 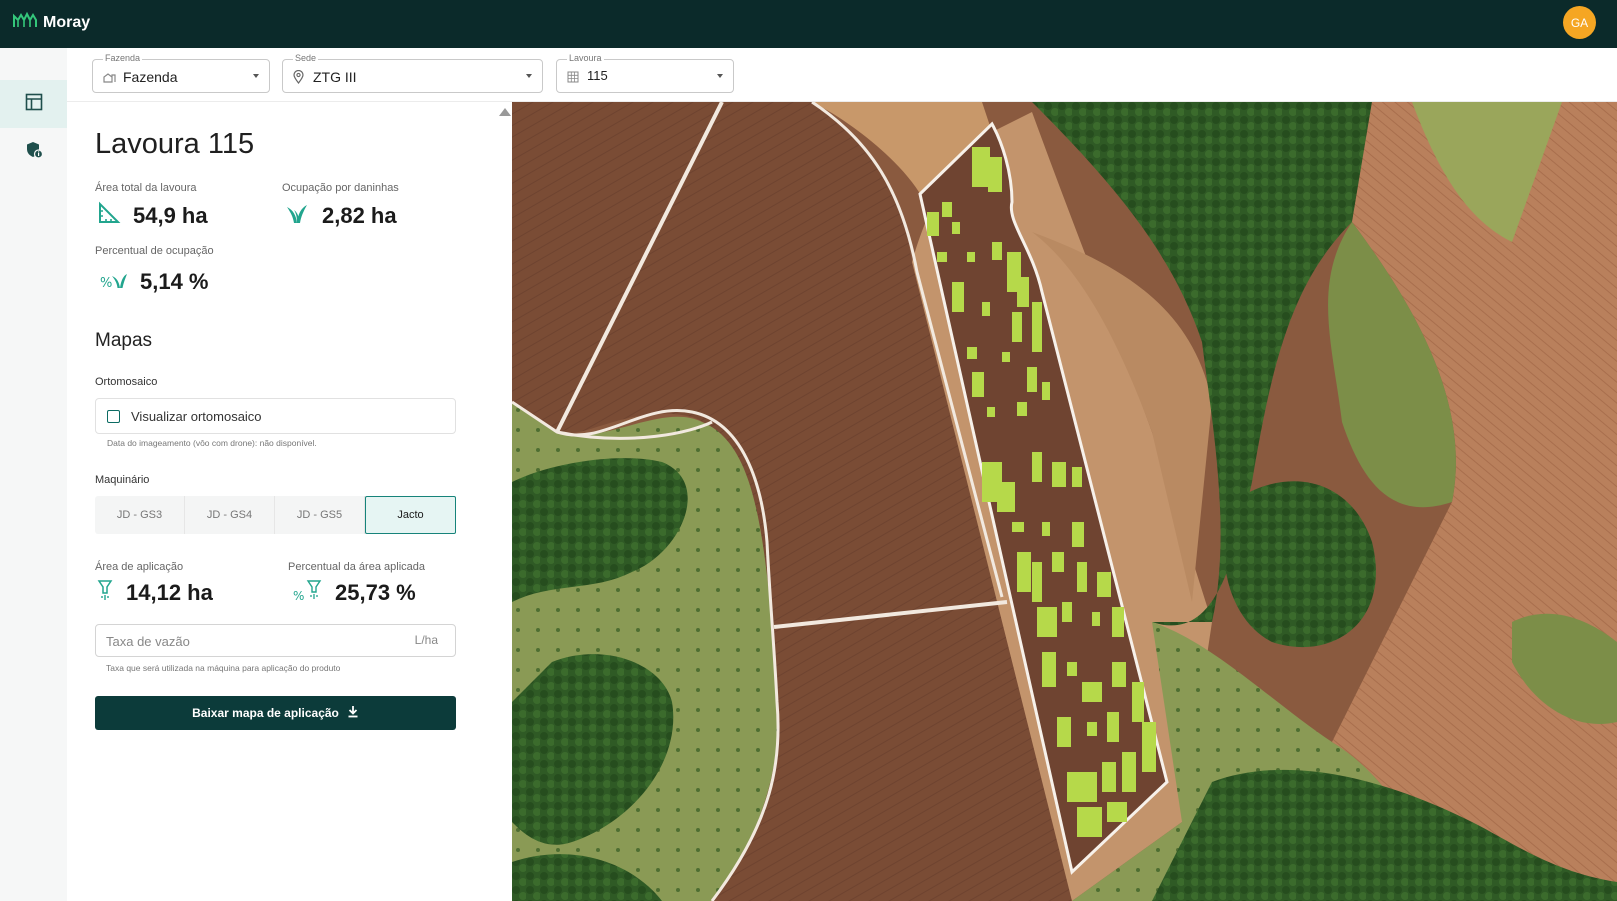 I want to click on ortomosaico-label: Ortomosaico, so click(x=126, y=382).